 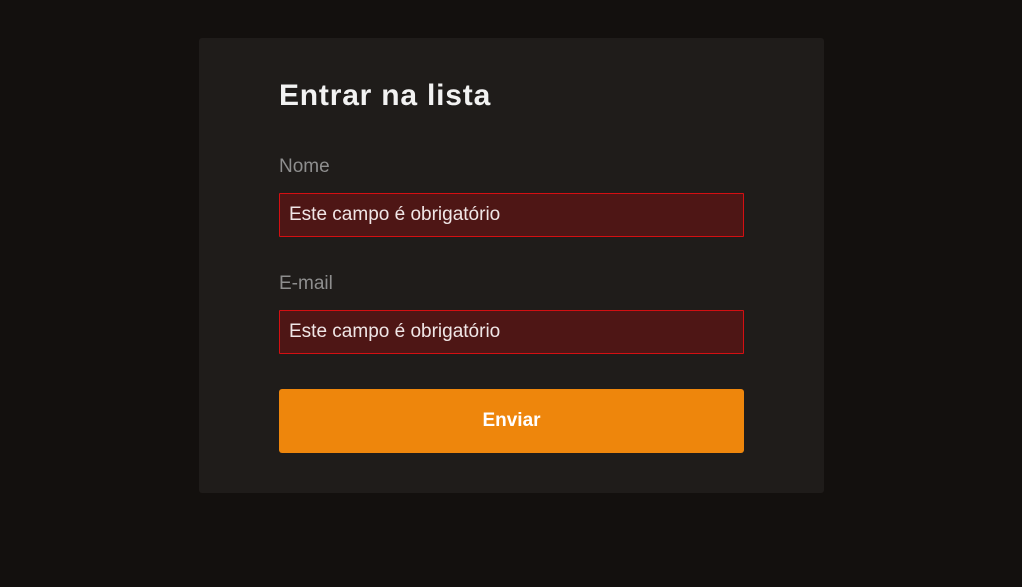 I want to click on form-title: Entrar na lista, so click(x=385, y=95).